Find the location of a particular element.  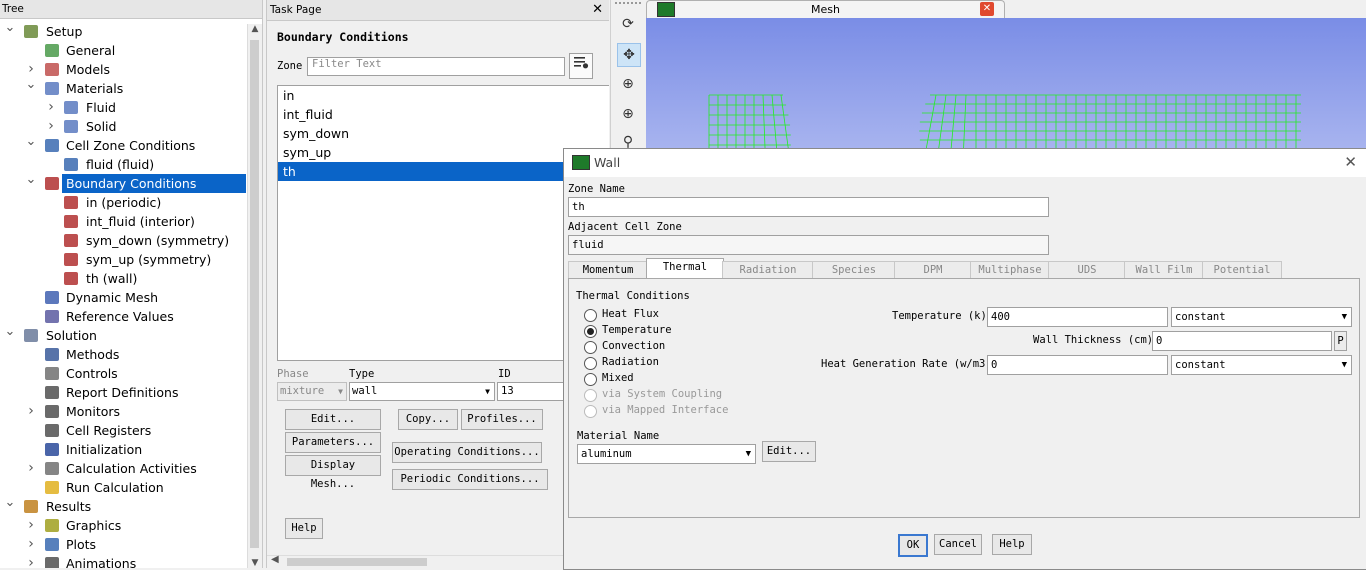

zone-list-item: in is located at coordinates (443, 95).